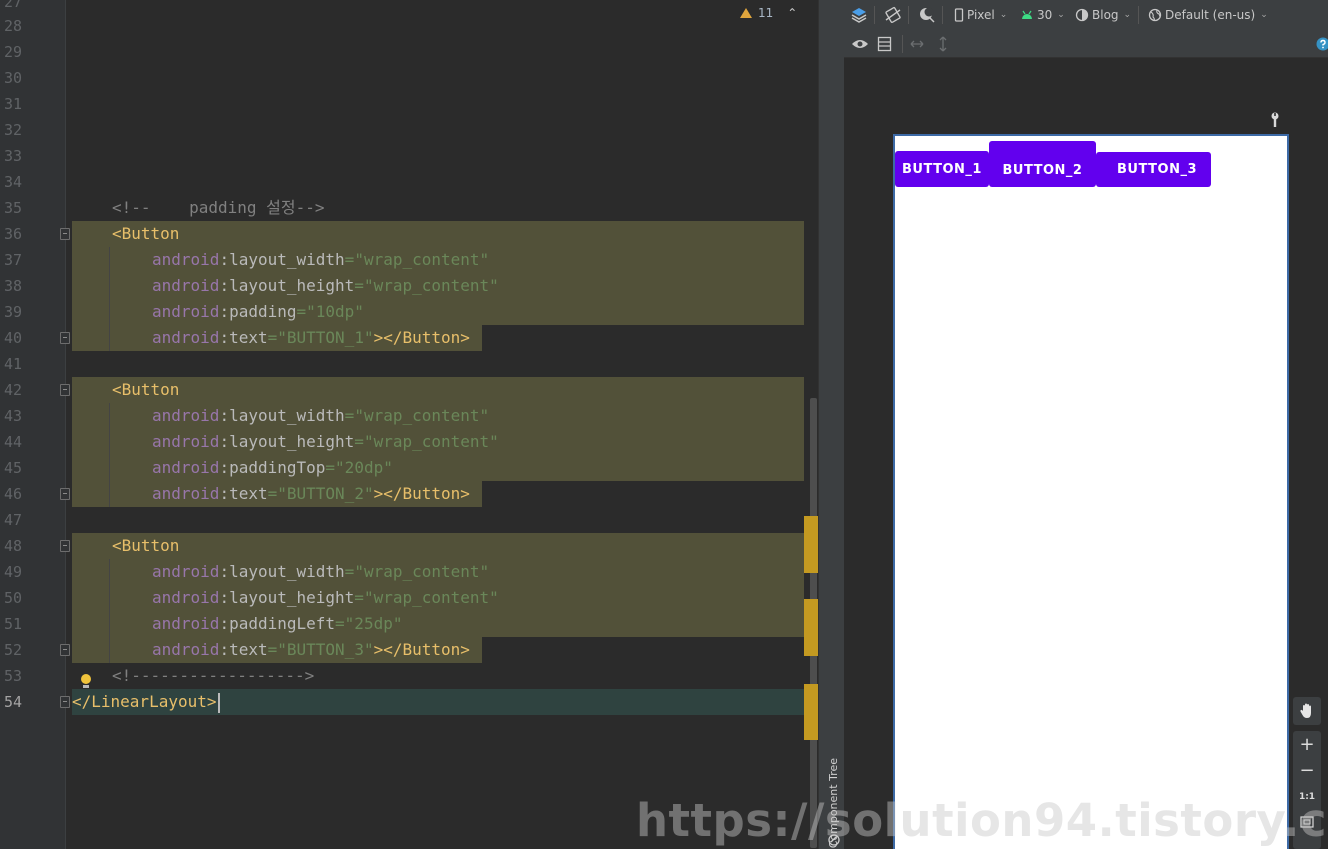 This screenshot has height=849, width=1328. What do you see at coordinates (1105, 15) in the screenshot?
I see `theme-label: Blog` at bounding box center [1105, 15].